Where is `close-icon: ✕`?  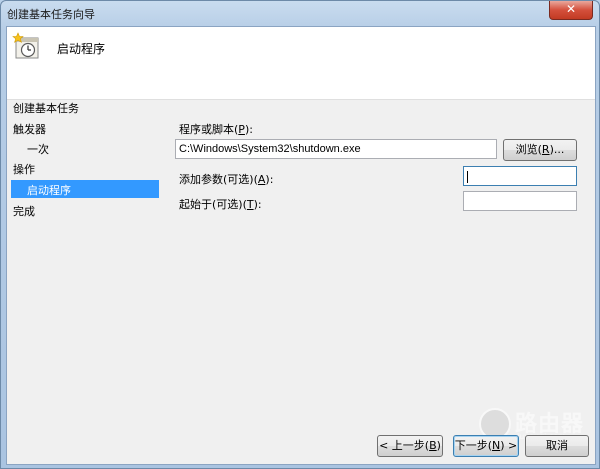 close-icon: ✕ is located at coordinates (571, 9).